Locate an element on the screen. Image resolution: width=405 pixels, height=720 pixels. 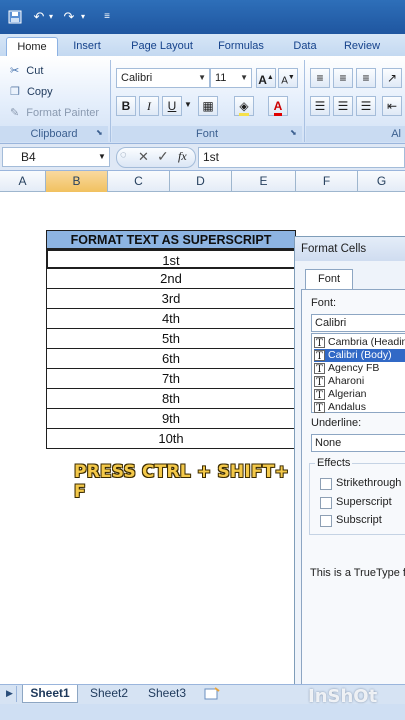
column-headers: A B C D E F G is located at coordinates (202, 181).